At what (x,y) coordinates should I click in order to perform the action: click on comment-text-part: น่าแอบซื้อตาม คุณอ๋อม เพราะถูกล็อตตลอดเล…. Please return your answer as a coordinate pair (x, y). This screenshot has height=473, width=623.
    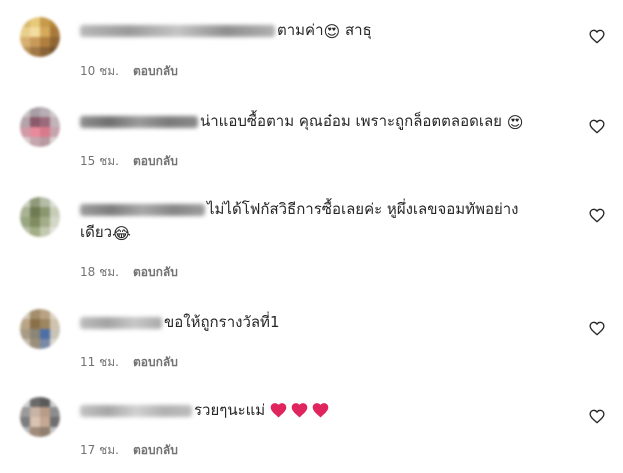
    Looking at the image, I should click on (353, 121).